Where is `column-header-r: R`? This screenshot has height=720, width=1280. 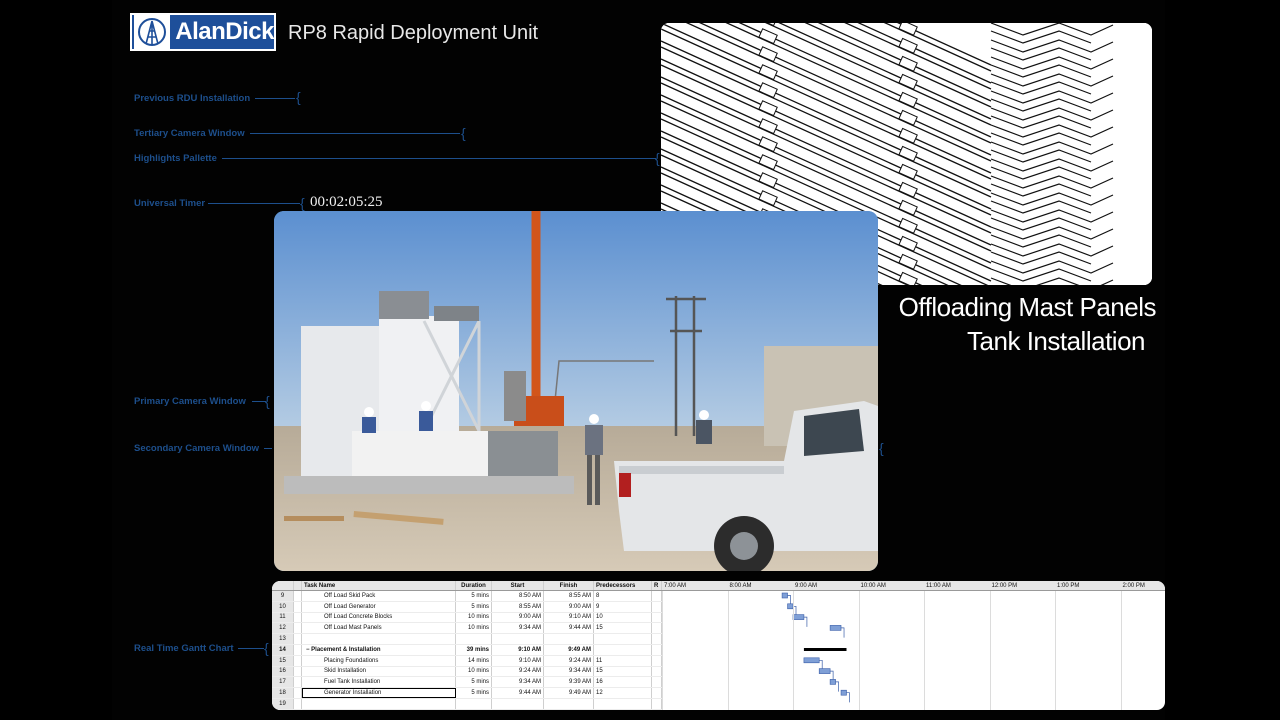
column-header-r: R is located at coordinates (657, 585).